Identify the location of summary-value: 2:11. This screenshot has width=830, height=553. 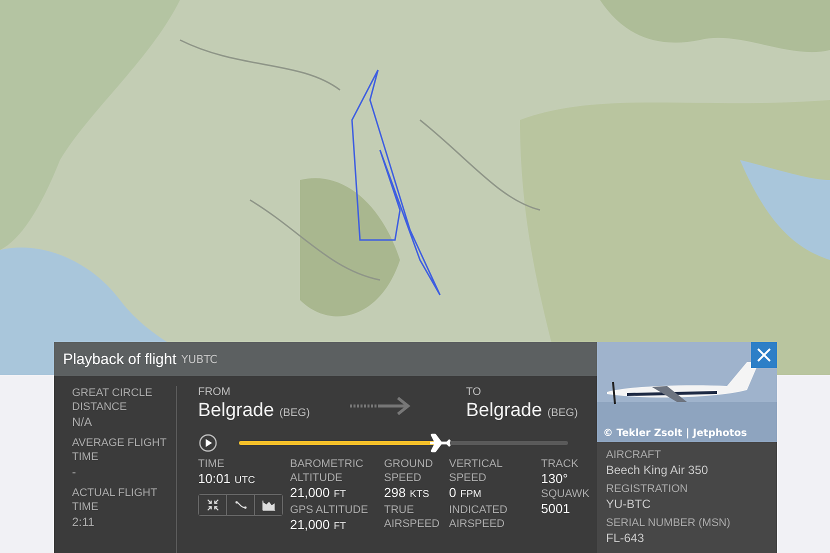
(84, 522).